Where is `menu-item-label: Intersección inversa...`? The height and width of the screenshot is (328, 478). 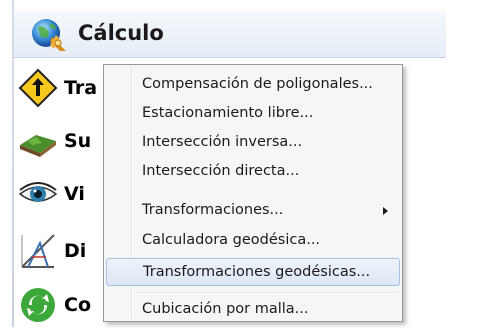
menu-item-label: Intersección inversa... is located at coordinates (222, 142).